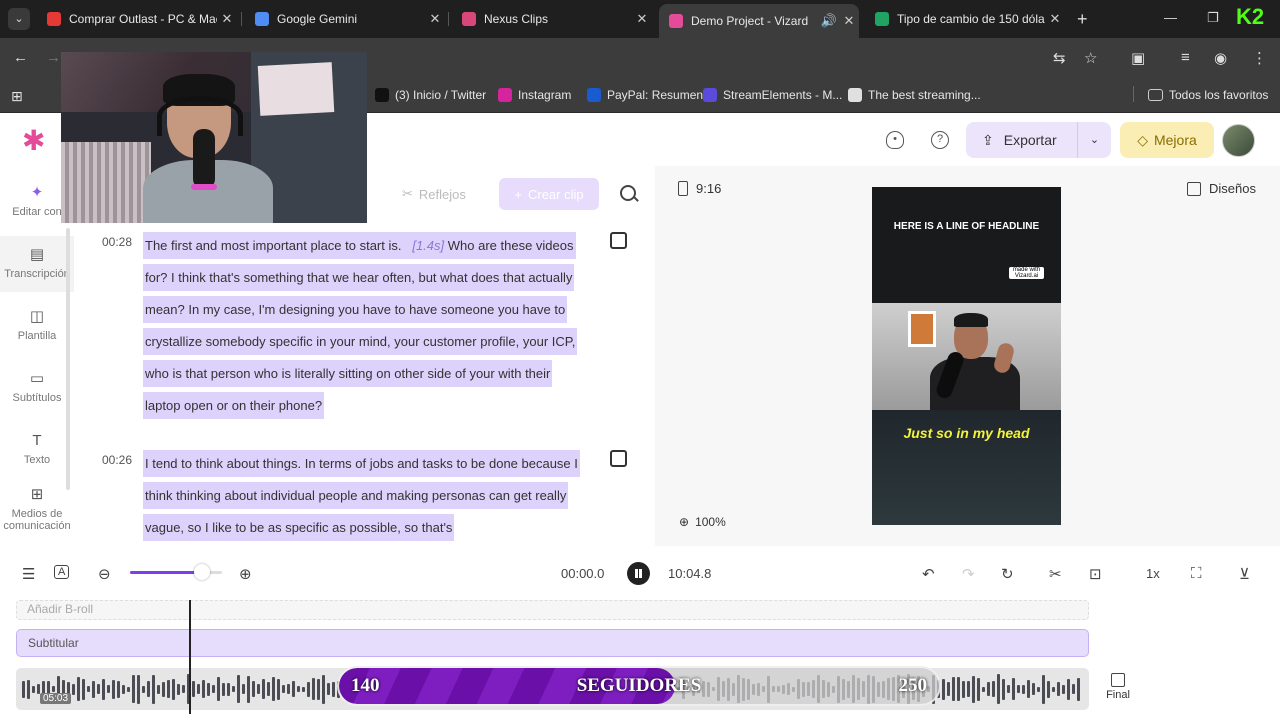 The image size is (1280, 720). What do you see at coordinates (448, 19) in the screenshot?
I see `tab-separator` at bounding box center [448, 19].